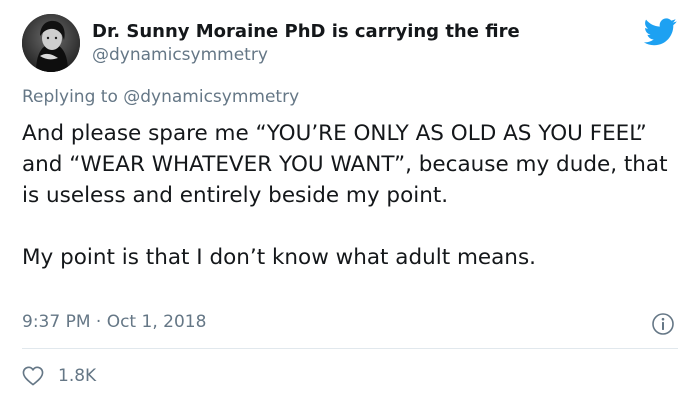 The image size is (700, 402). I want to click on avatar, so click(51, 43).